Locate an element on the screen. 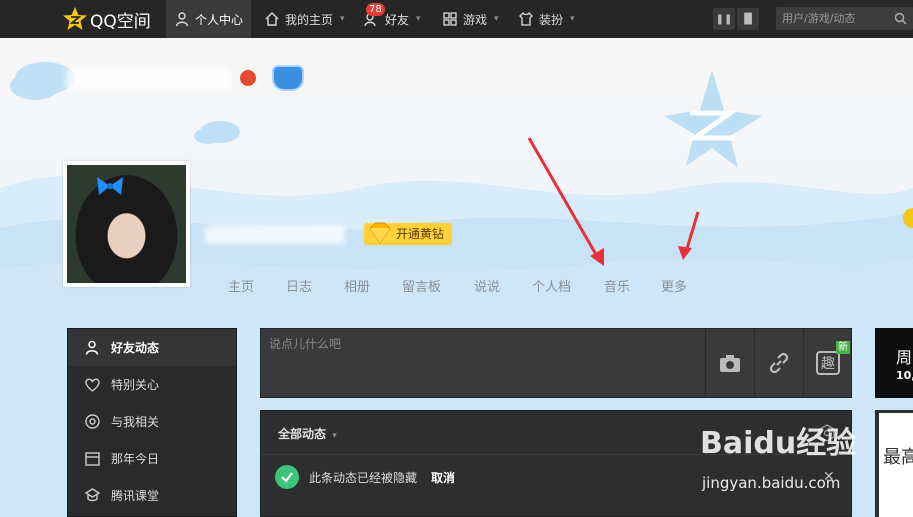 The image size is (913, 517). sidebar-item-related-to-me: 与我相关 is located at coordinates (152, 421).